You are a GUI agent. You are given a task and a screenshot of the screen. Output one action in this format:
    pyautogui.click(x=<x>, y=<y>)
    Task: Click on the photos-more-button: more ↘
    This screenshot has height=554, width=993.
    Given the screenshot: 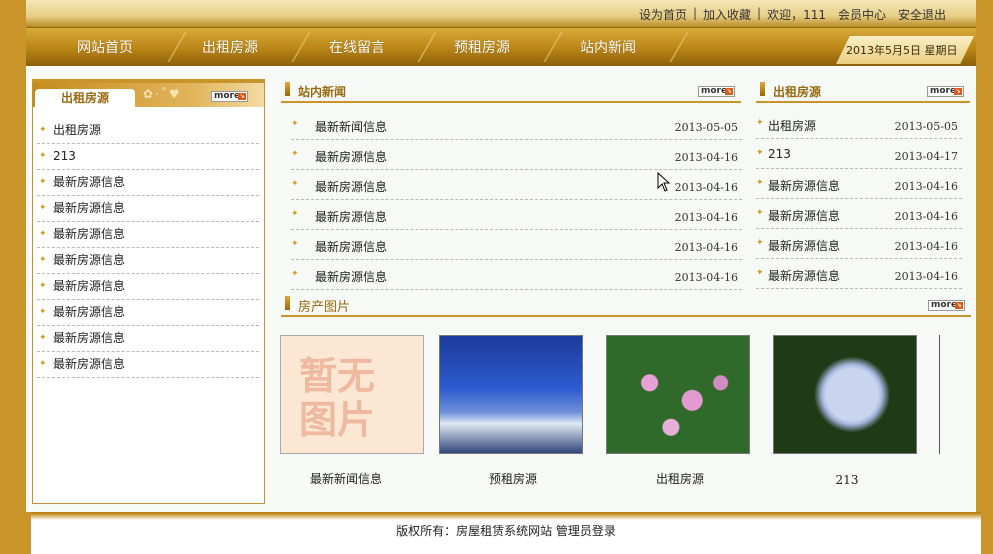 What is the action you would take?
    pyautogui.click(x=946, y=305)
    